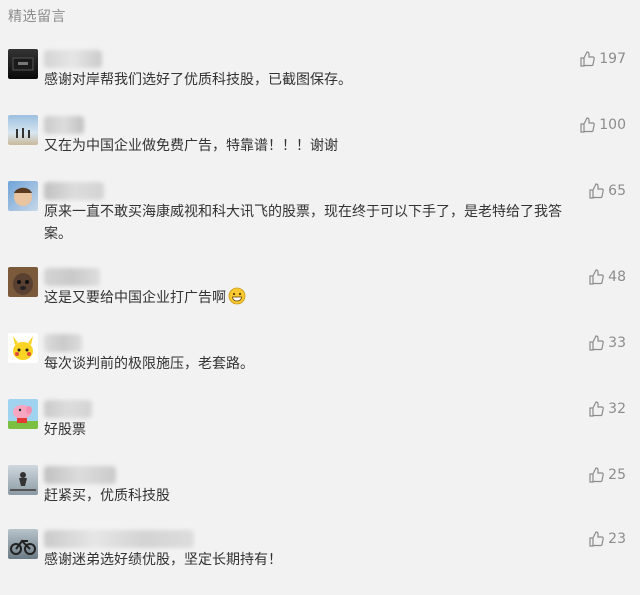 The width and height of the screenshot is (640, 595). What do you see at coordinates (23, 133) in the screenshot?
I see `beach-scene-icon` at bounding box center [23, 133].